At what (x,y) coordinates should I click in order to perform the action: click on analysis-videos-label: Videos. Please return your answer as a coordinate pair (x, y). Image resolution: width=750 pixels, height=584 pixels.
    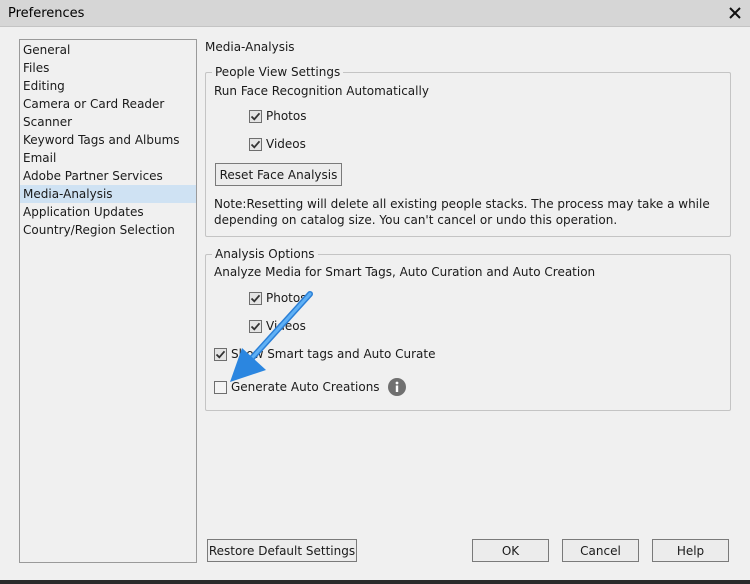
    Looking at the image, I should click on (286, 326).